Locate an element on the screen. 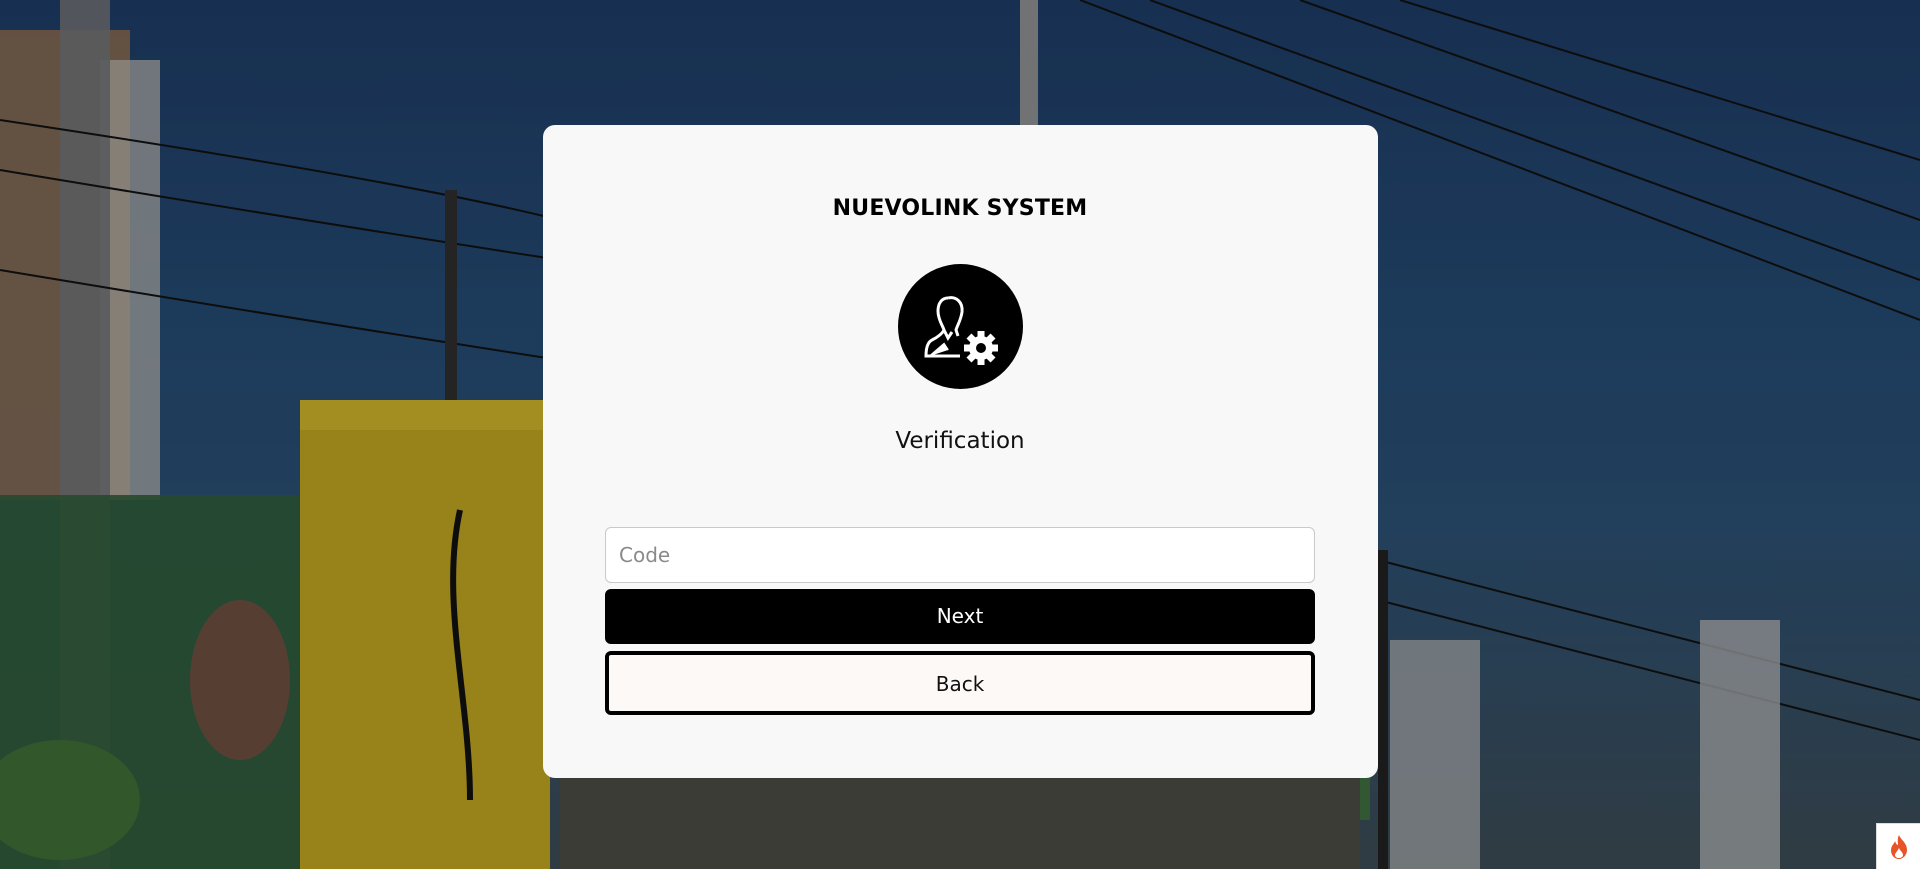 This screenshot has width=1920, height=869. flame-badge is located at coordinates (1898, 846).